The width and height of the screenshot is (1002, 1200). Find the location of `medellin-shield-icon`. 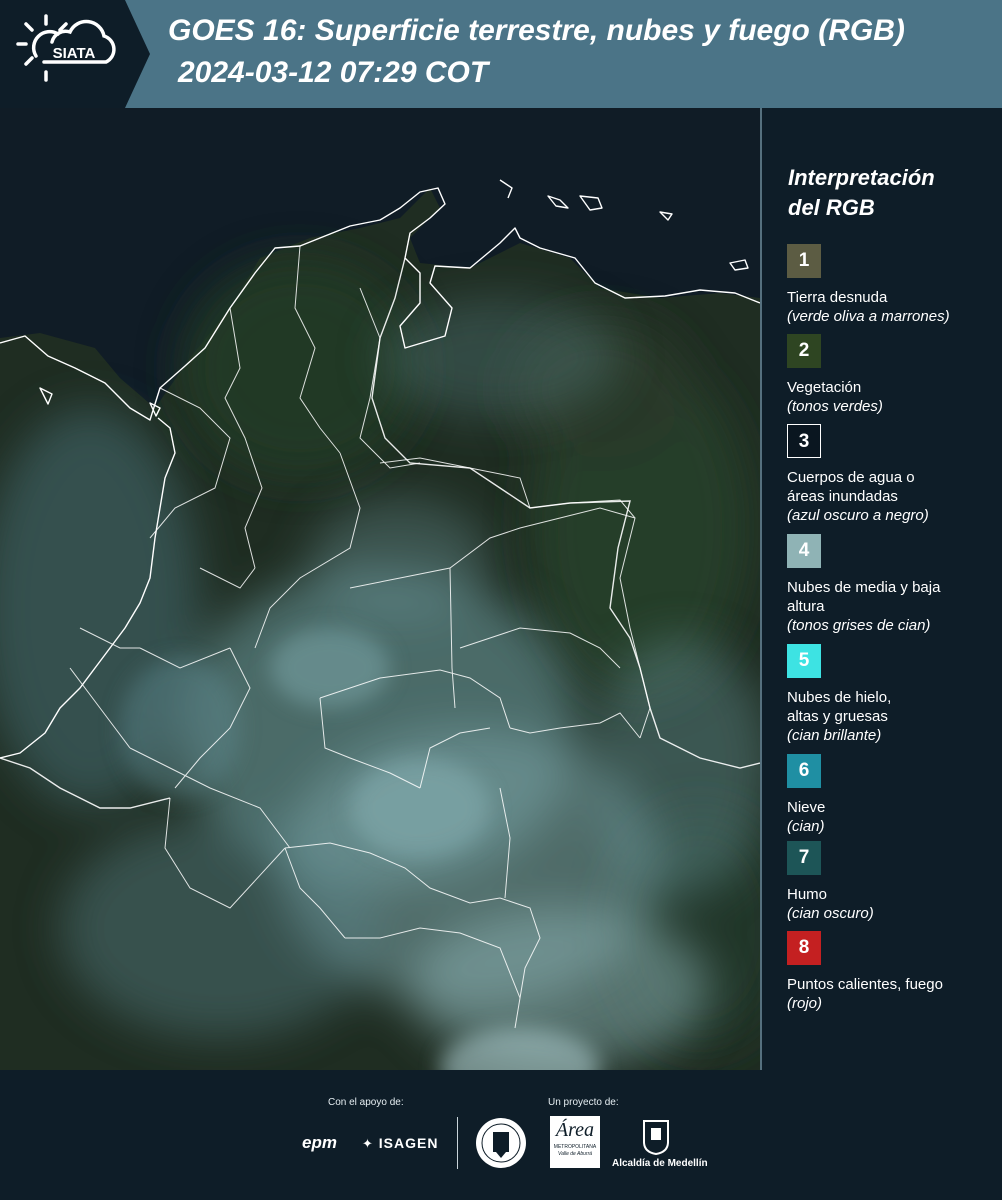

medellin-shield-icon is located at coordinates (656, 1138).